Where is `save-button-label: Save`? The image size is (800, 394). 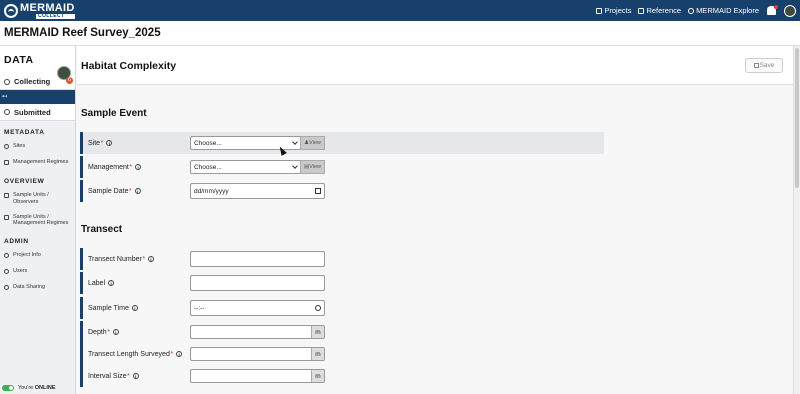
save-button-label: Save is located at coordinates (767, 65).